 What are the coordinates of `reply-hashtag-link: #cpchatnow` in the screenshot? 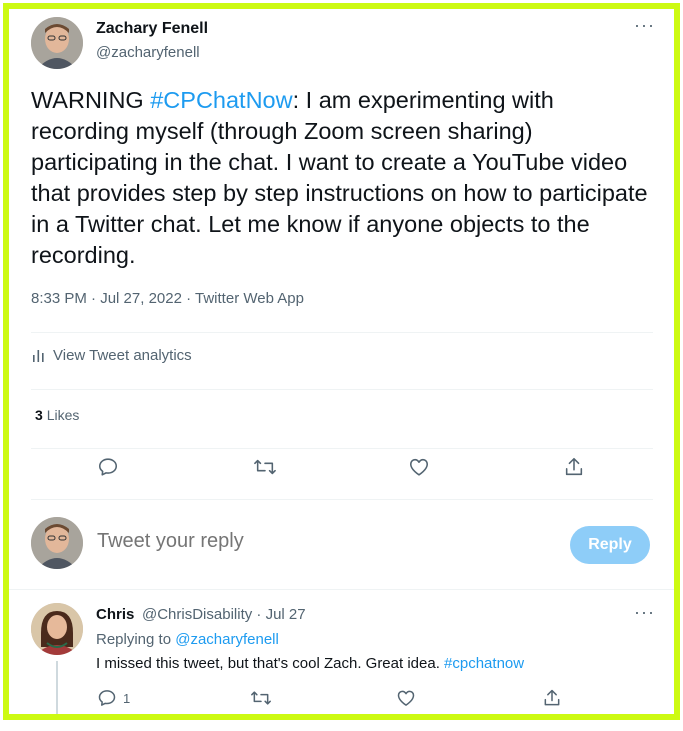 It's located at (484, 663).